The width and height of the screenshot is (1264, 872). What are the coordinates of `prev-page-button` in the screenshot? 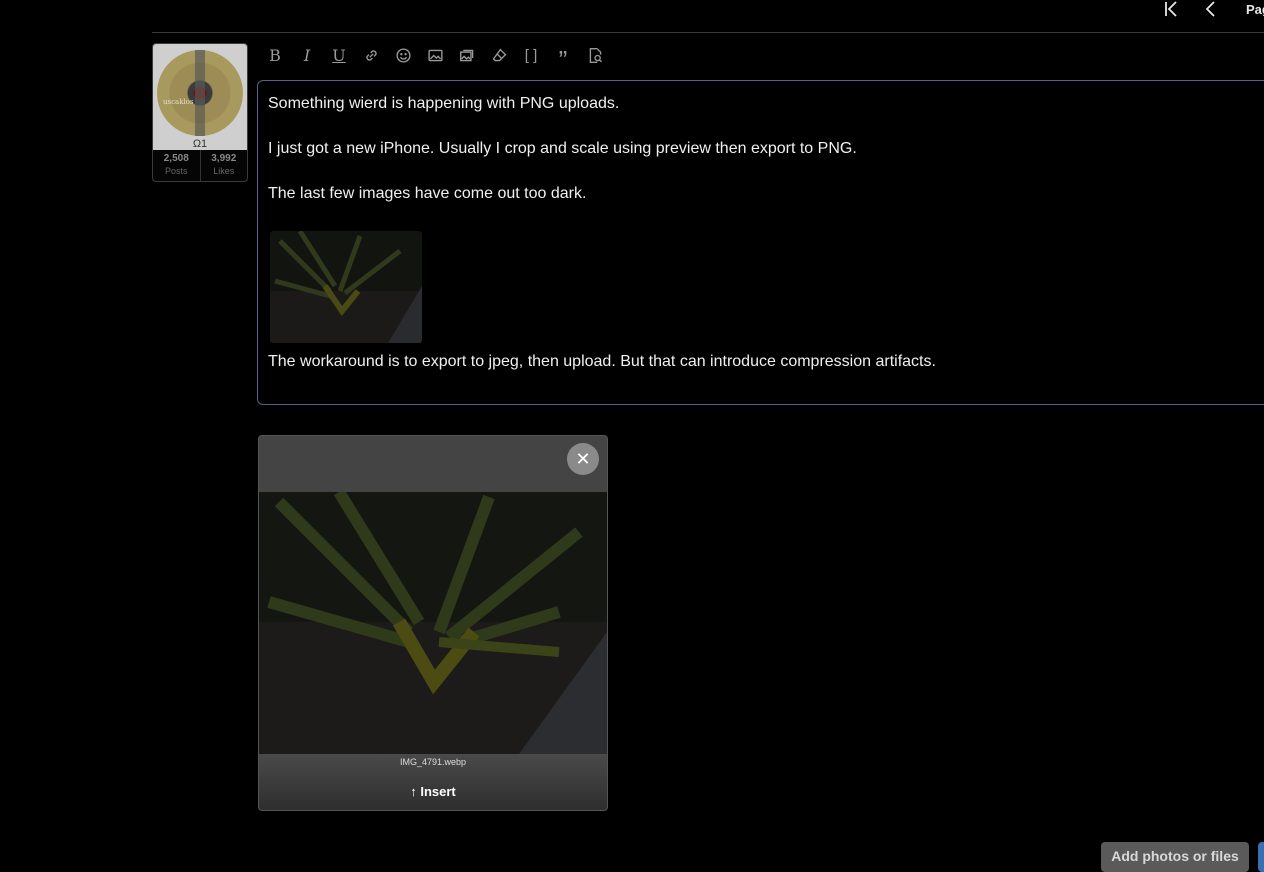 It's located at (1211, 9).